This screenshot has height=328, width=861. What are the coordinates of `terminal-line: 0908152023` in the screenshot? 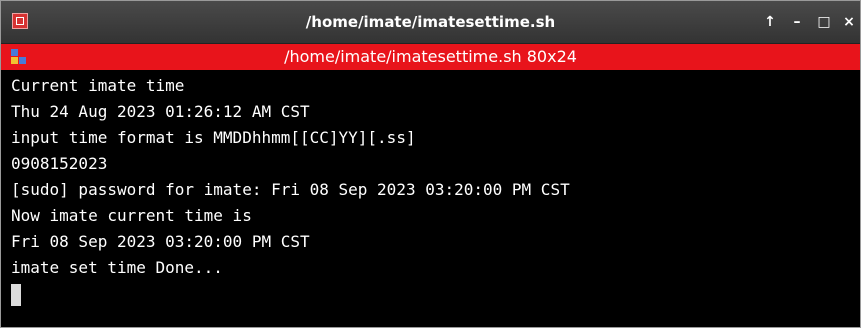 It's located at (59, 163).